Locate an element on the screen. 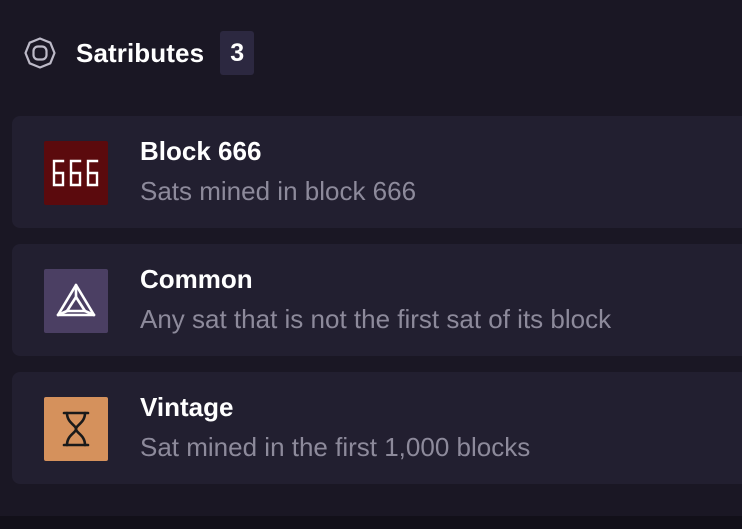 The width and height of the screenshot is (742, 529). count-badge: 3 is located at coordinates (237, 53).